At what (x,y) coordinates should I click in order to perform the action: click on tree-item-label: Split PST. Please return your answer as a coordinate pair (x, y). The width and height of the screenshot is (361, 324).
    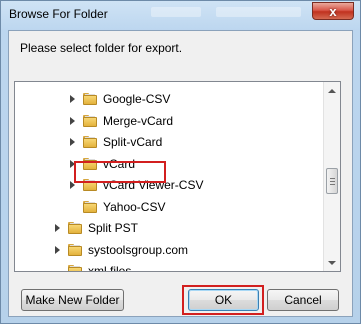
    Looking at the image, I should click on (113, 228).